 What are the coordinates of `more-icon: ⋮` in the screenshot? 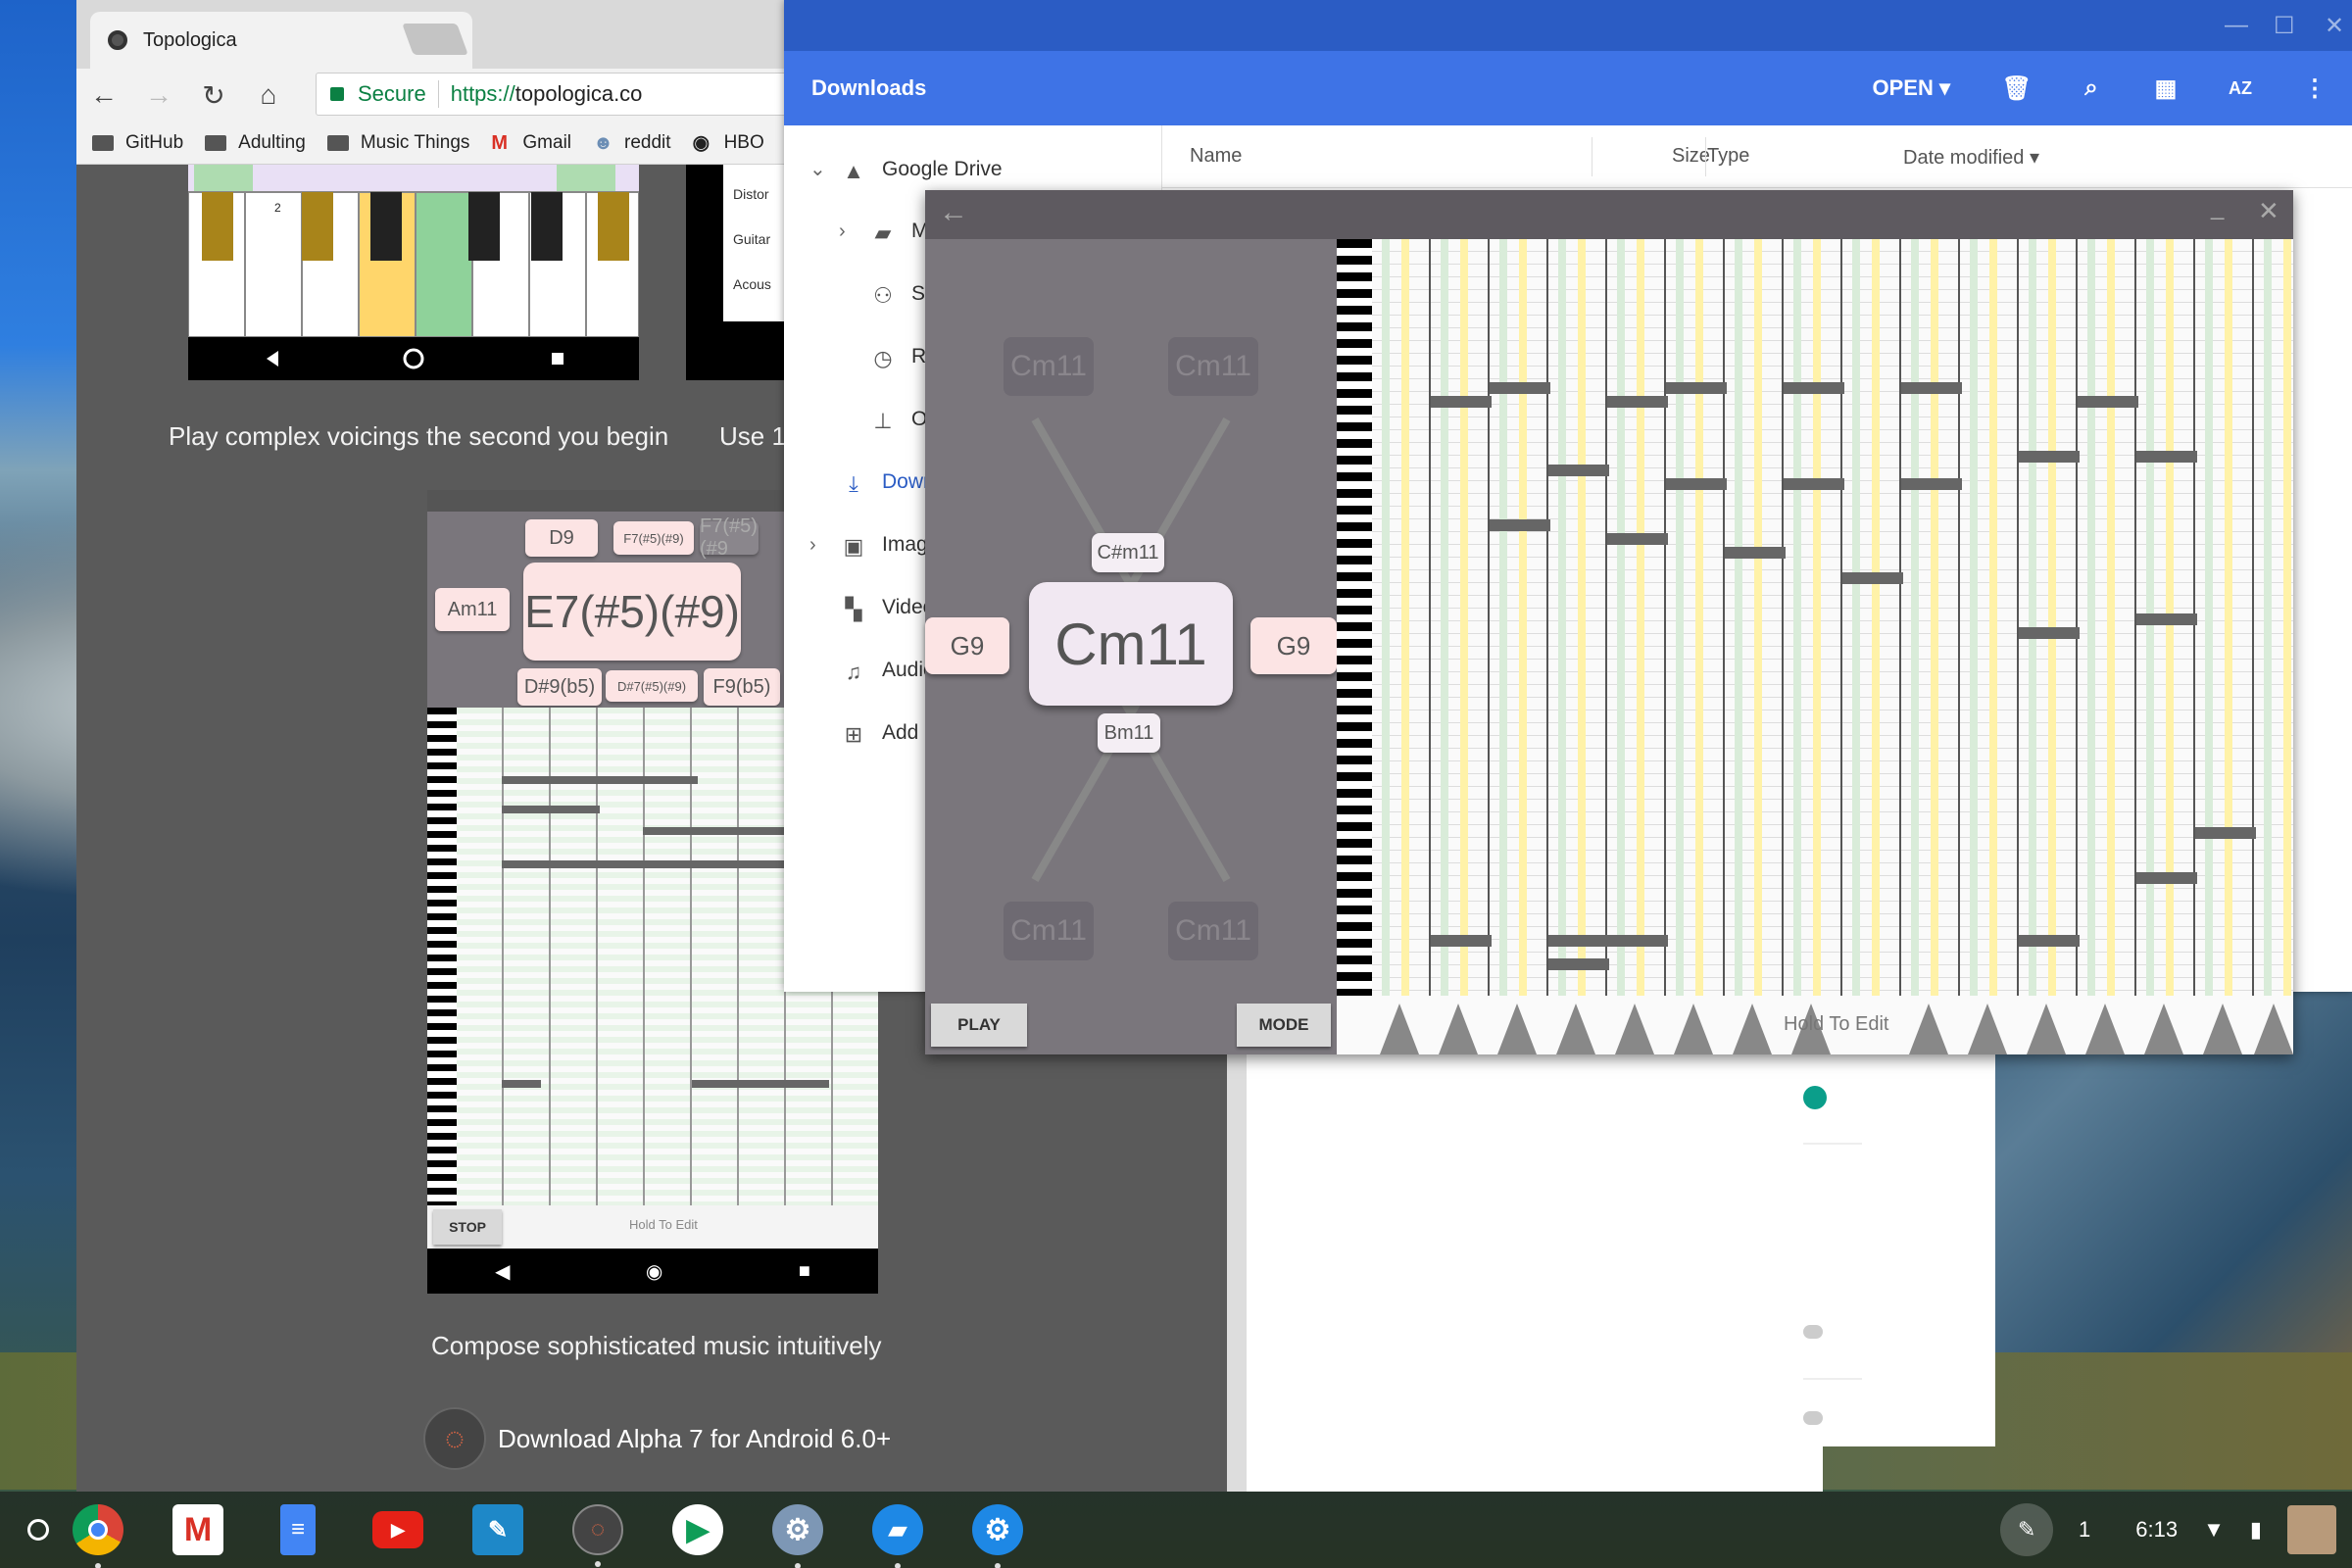 It's located at (2315, 88).